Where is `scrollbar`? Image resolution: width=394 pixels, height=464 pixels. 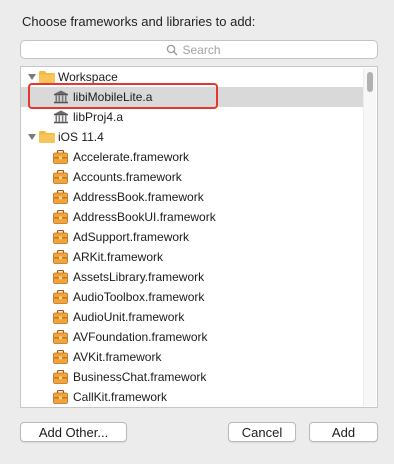 scrollbar is located at coordinates (369, 237).